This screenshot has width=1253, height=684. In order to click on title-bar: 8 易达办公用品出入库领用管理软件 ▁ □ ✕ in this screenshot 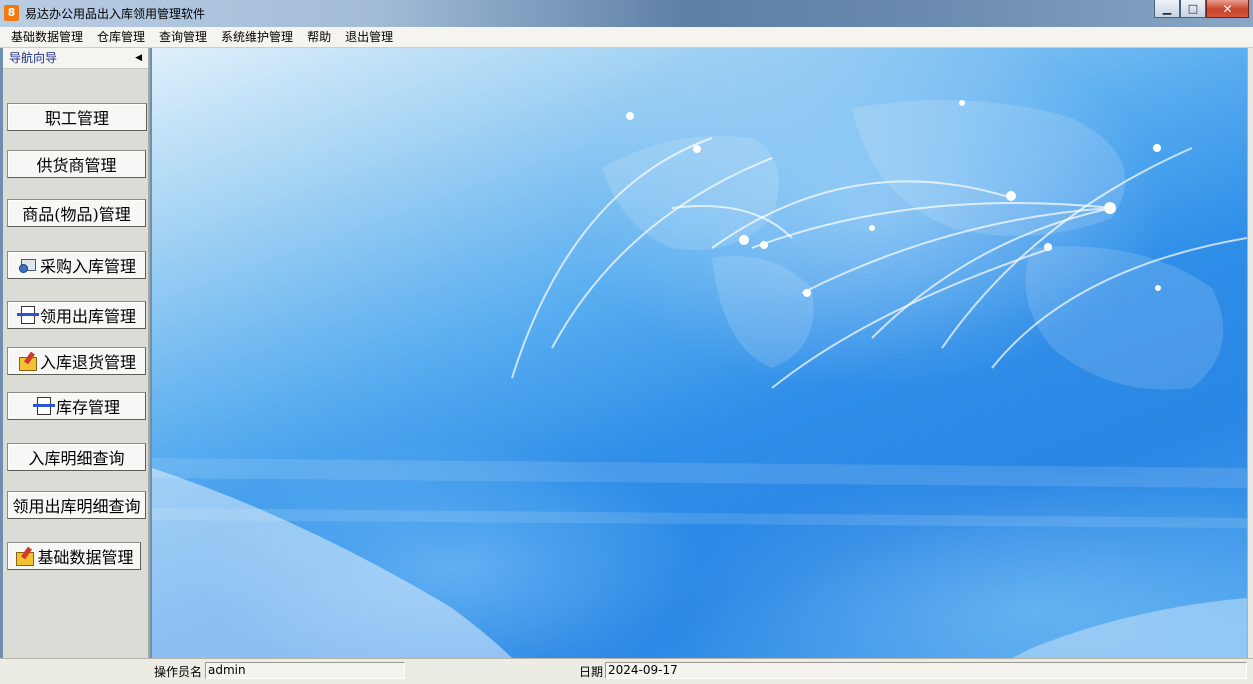, I will do `click(626, 13)`.